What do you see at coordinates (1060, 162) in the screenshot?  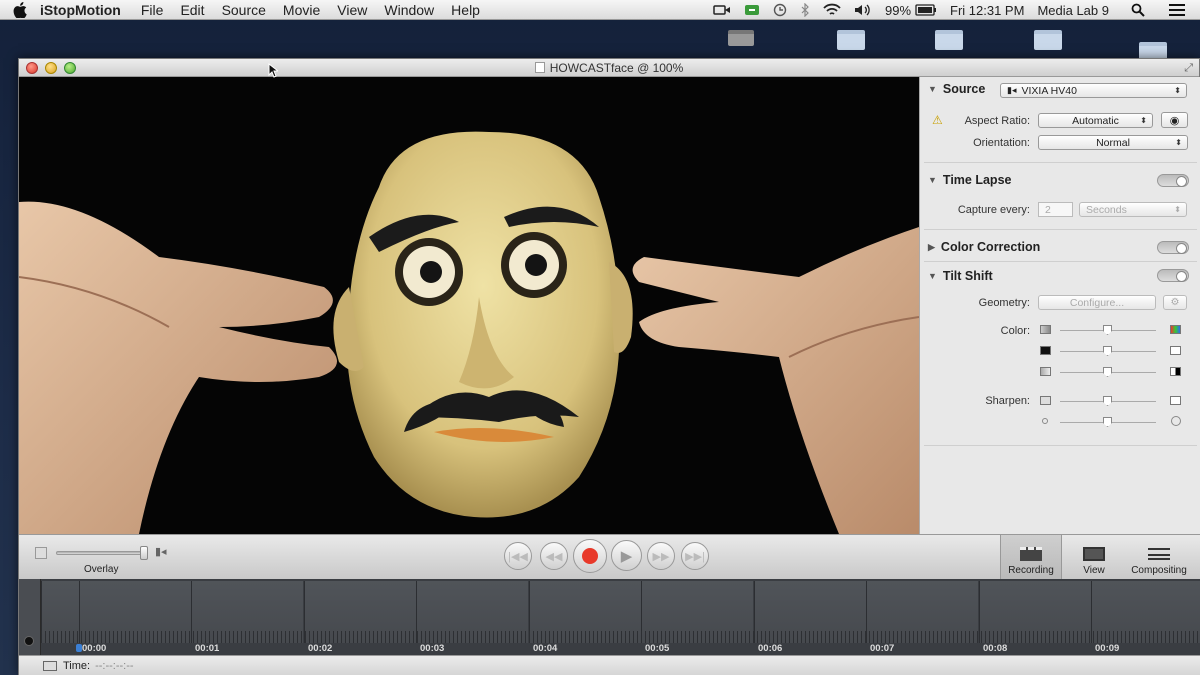 I see `divider` at bounding box center [1060, 162].